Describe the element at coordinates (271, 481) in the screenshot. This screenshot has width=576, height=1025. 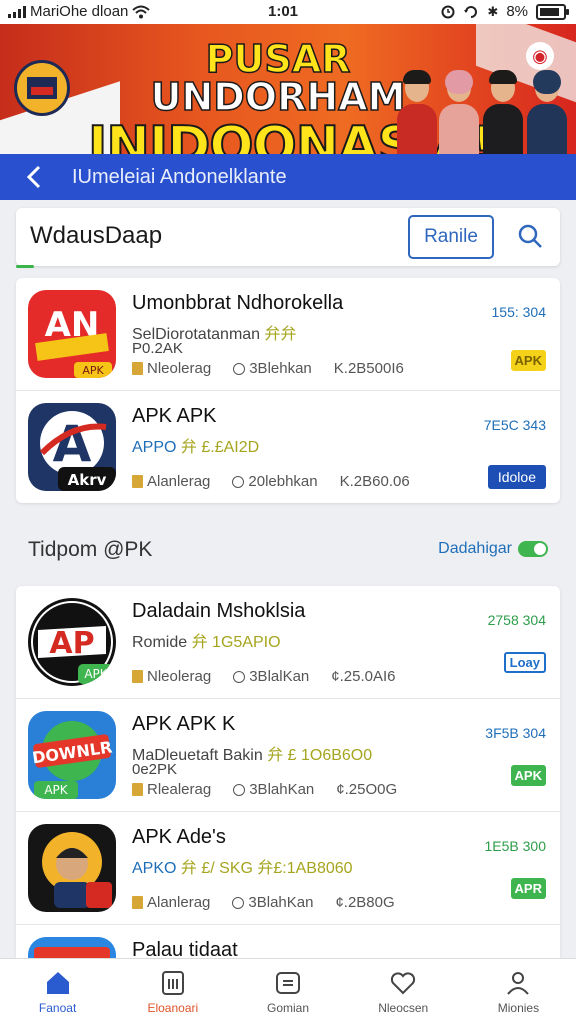
I see `app-meta: Alanlerag 20lebhkan K.2B60.06` at that location.